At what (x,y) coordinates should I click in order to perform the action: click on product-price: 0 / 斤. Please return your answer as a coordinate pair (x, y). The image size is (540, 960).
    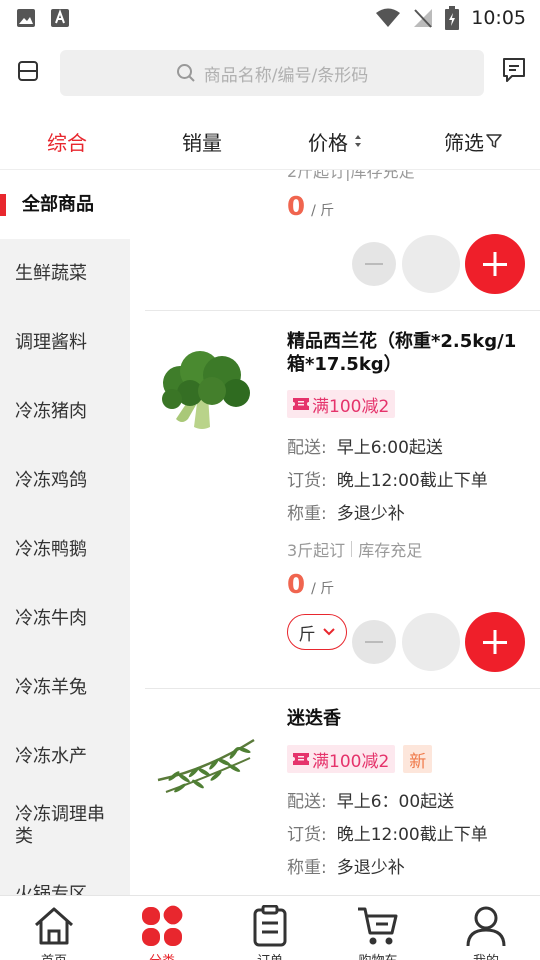
    Looking at the image, I should click on (310, 585).